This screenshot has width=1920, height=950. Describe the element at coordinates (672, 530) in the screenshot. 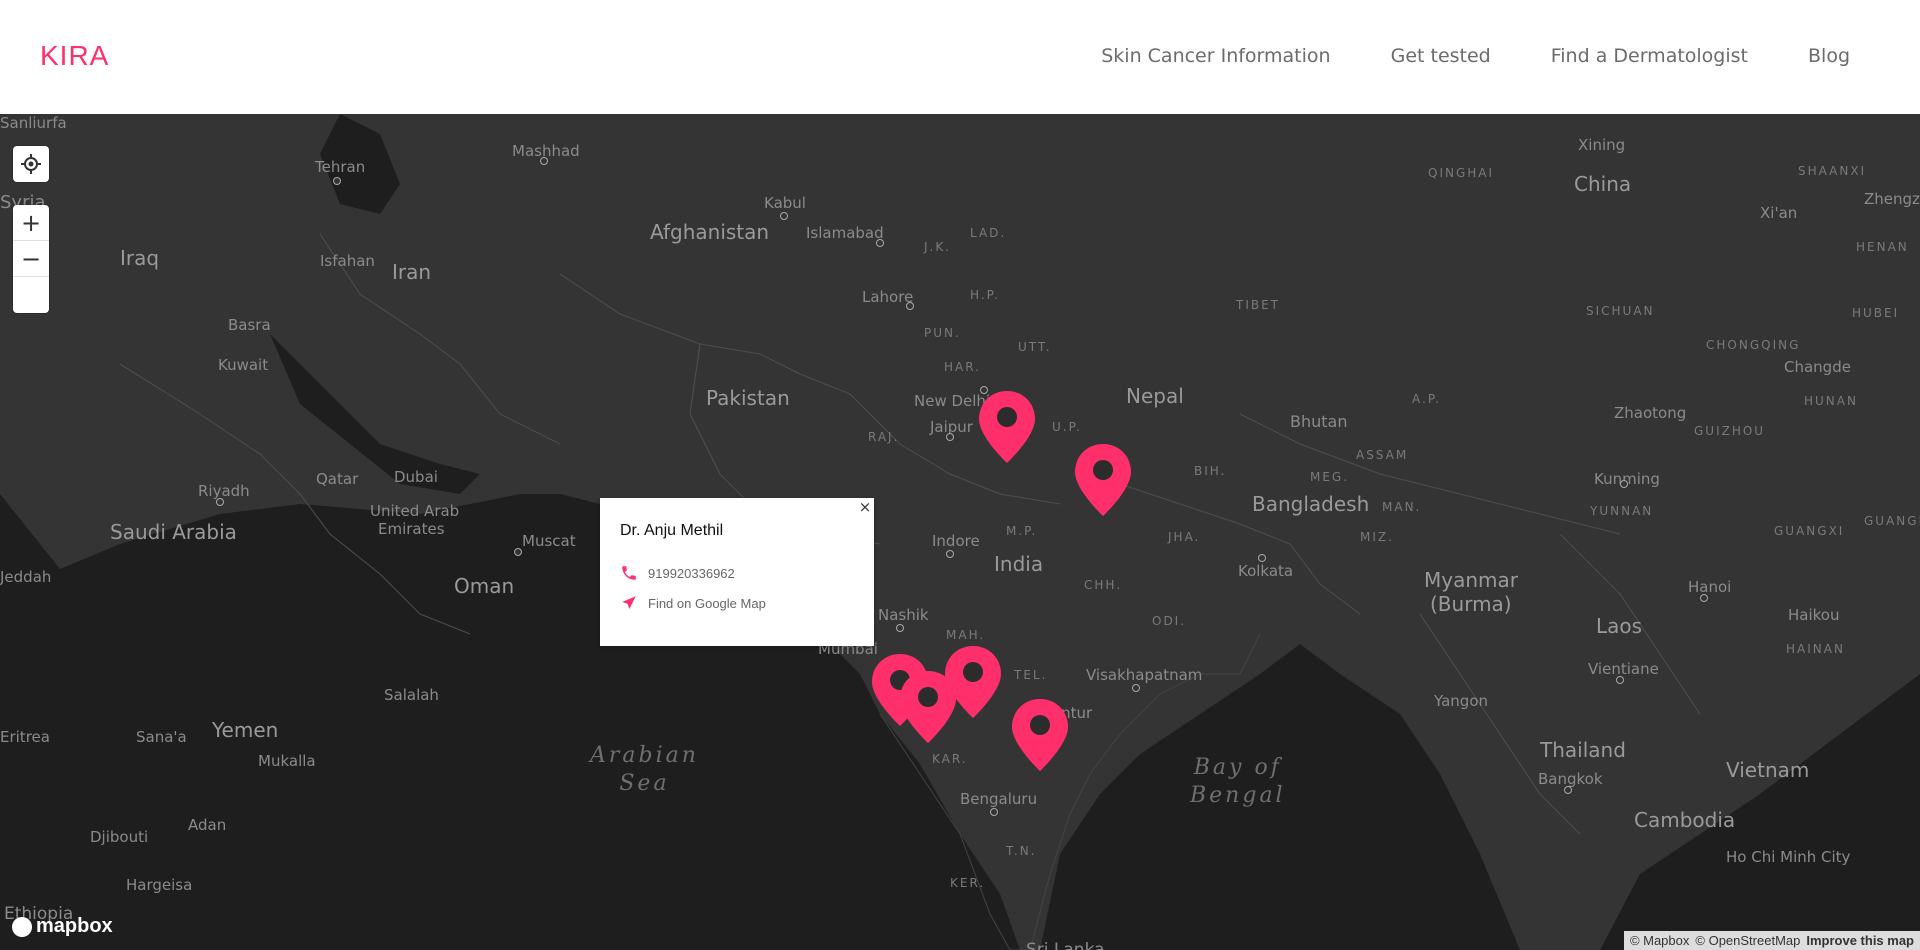

I see `doctor-name: Dr. Anju Methil` at that location.